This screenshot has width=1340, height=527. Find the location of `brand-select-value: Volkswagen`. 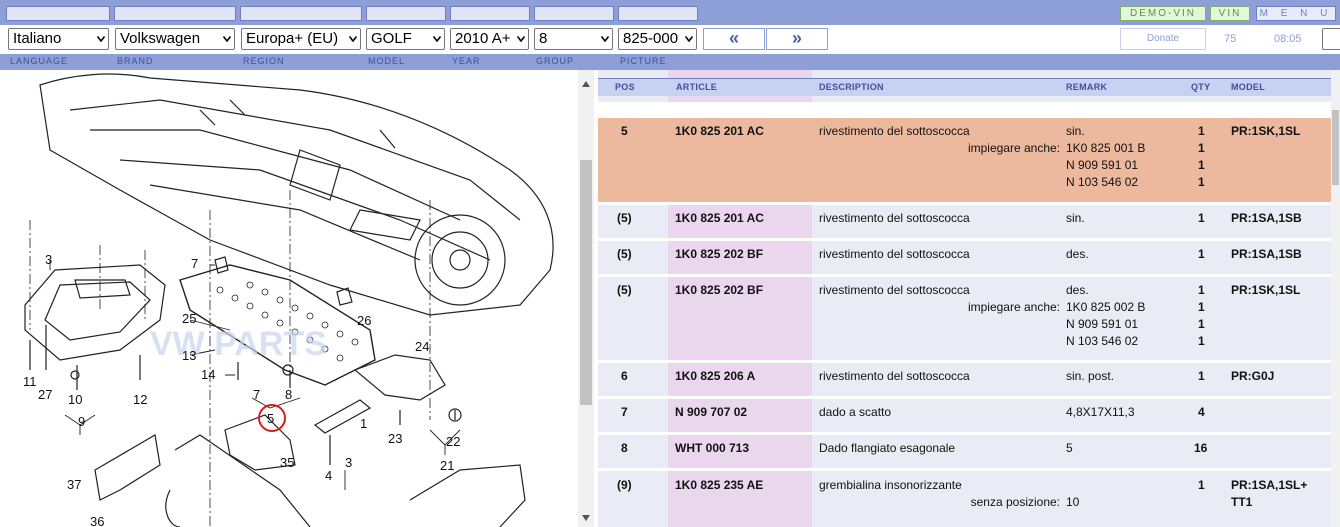

brand-select-value: Volkswagen is located at coordinates (160, 38).